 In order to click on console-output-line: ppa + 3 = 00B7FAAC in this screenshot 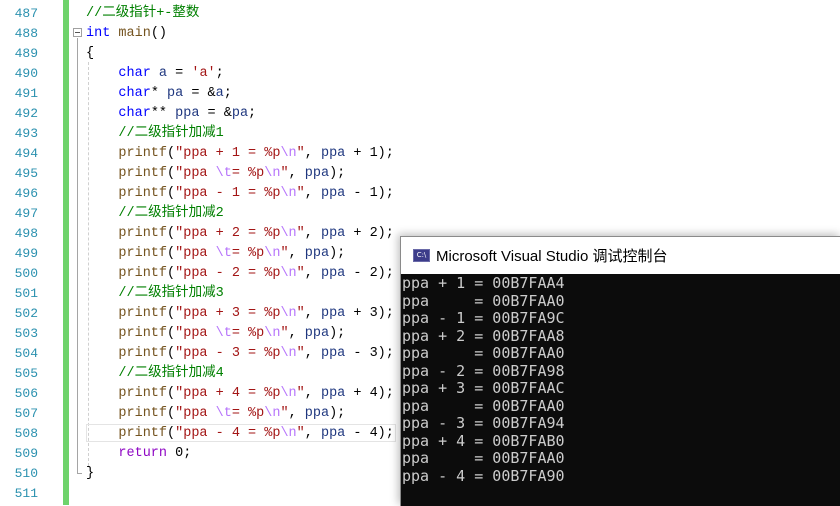, I will do `click(483, 388)`.